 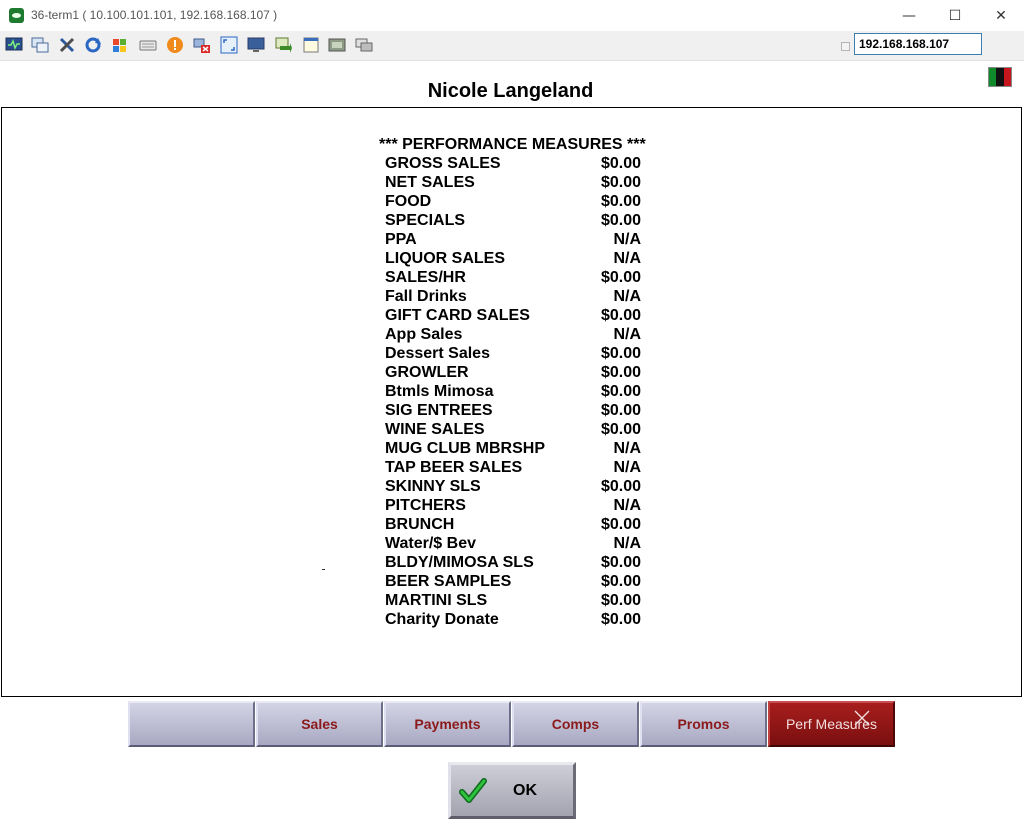 What do you see at coordinates (337, 45) in the screenshot?
I see `camera-icon` at bounding box center [337, 45].